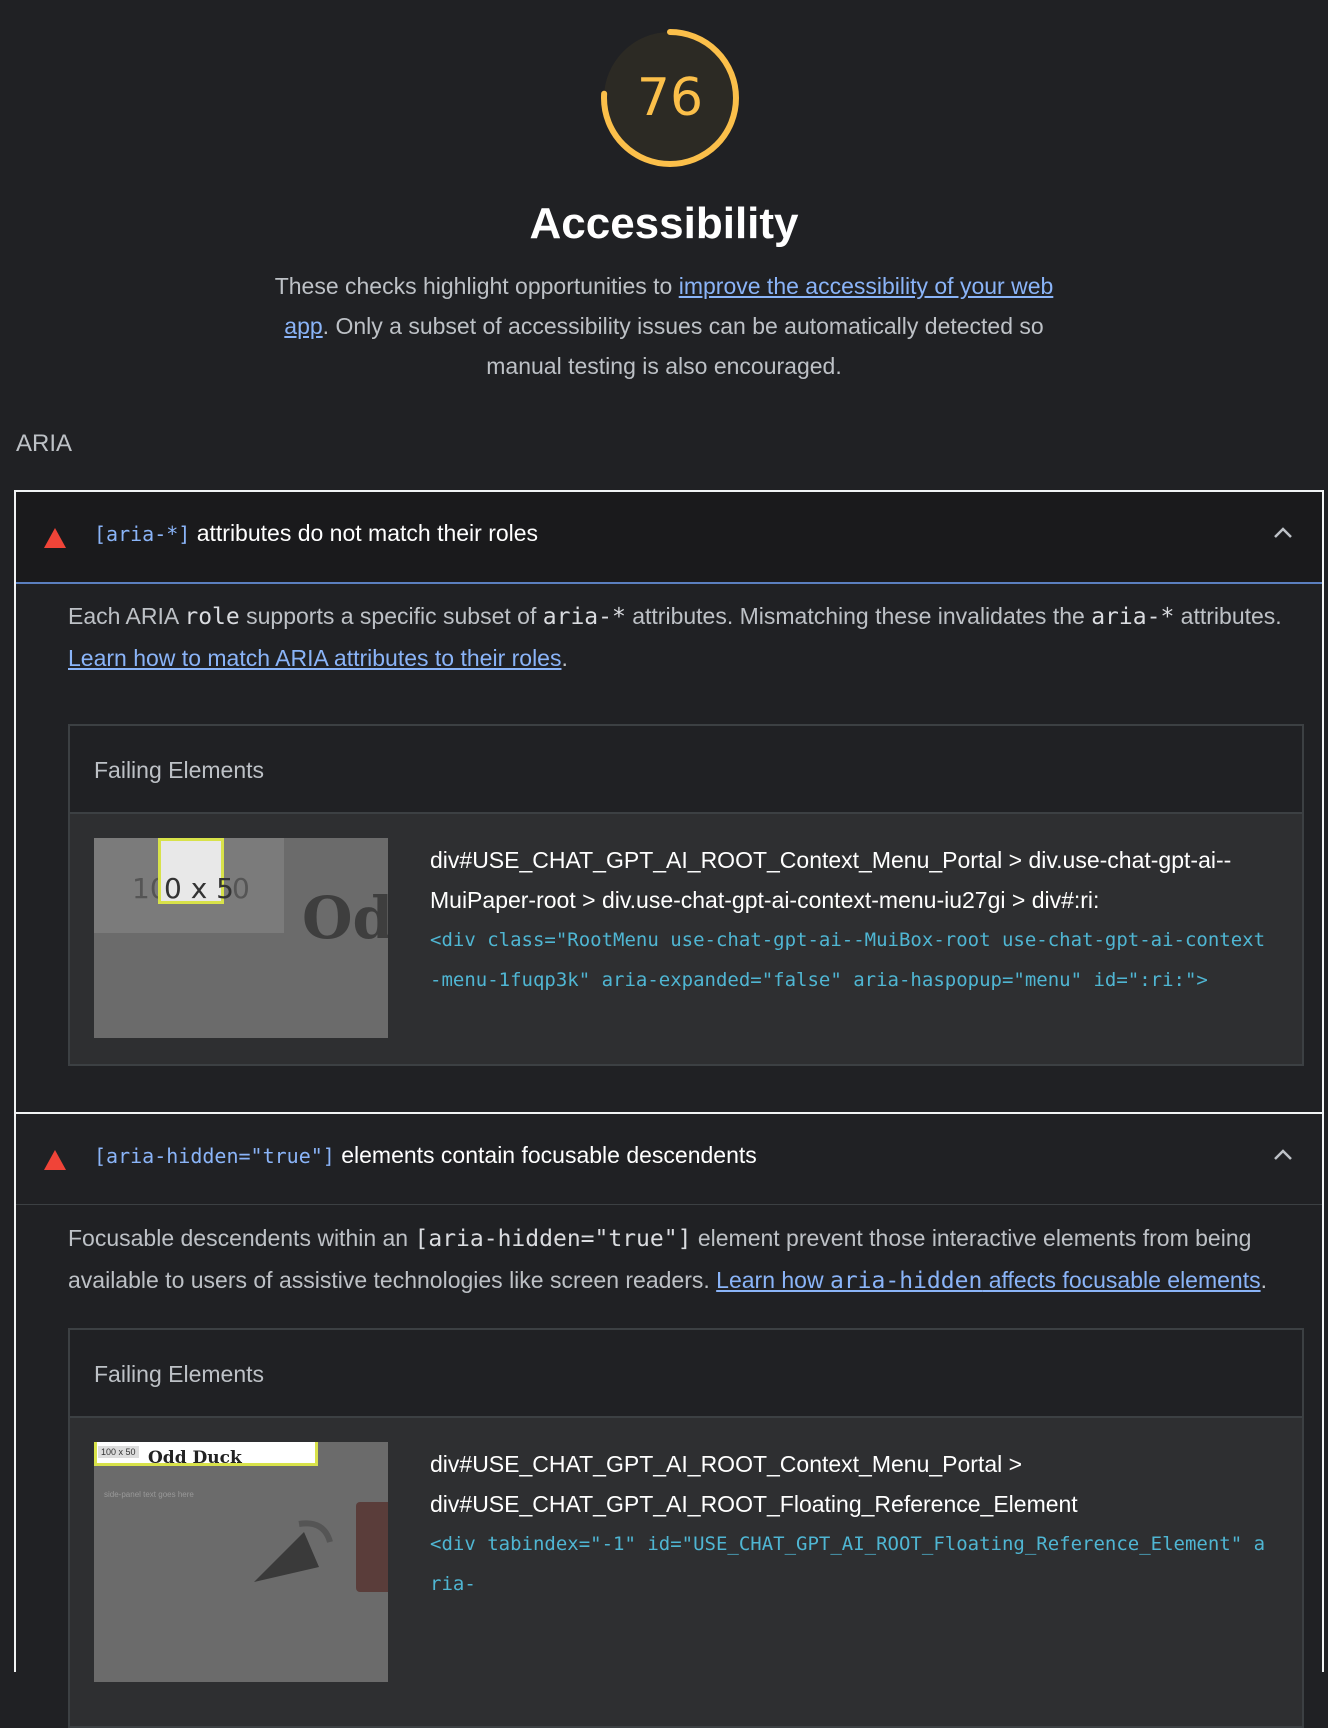  Describe the element at coordinates (906, 1281) in the screenshot. I see `link-code: aria-hidden` at that location.